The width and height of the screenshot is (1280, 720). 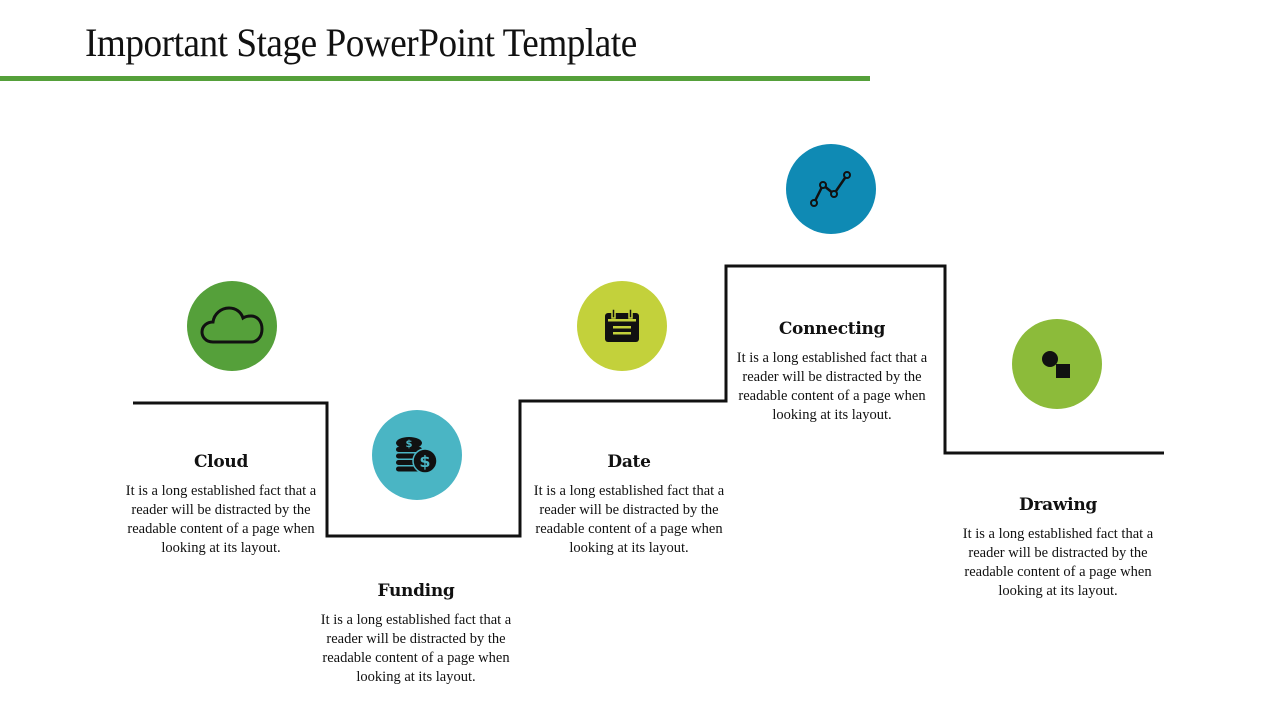 I want to click on cloud-icon, so click(x=232, y=325).